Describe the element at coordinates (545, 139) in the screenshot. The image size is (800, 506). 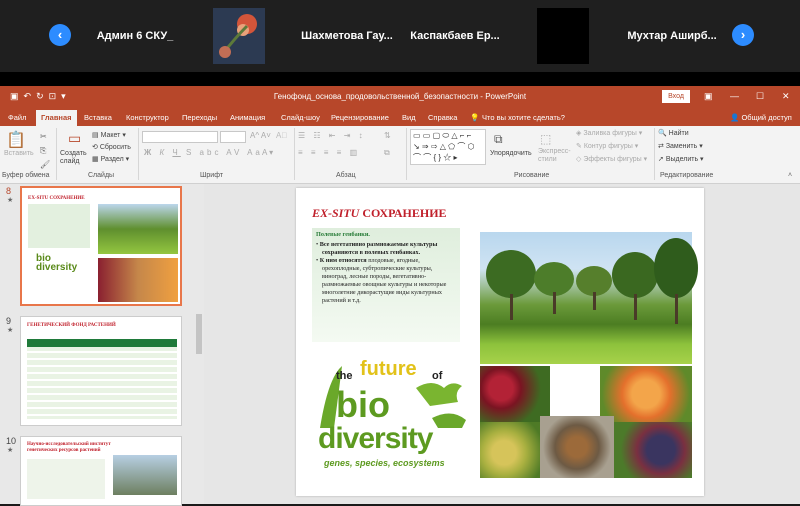
I see `quick-styles-icon: ⬚` at that location.